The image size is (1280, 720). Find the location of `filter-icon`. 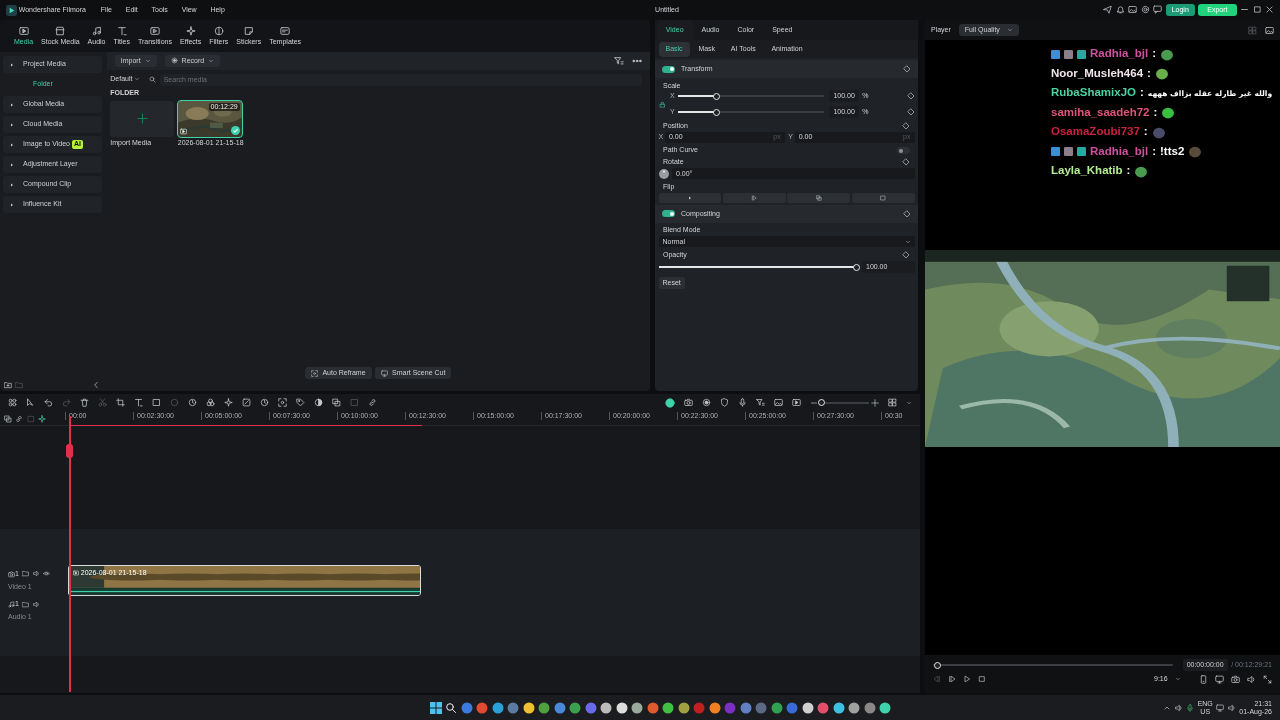

filter-icon is located at coordinates (619, 61).